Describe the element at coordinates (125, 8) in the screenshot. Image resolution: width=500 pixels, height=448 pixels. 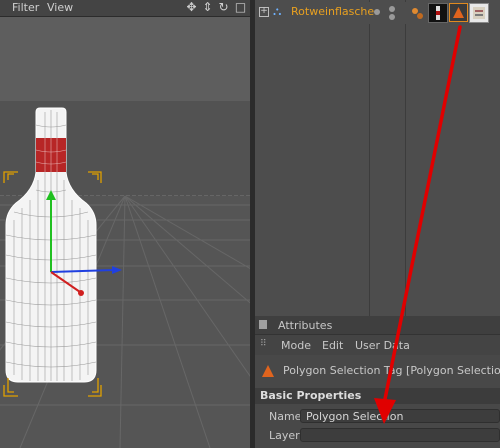
I see `viewport-menubar: Filter View ✥ ⇕ ↻ □` at that location.